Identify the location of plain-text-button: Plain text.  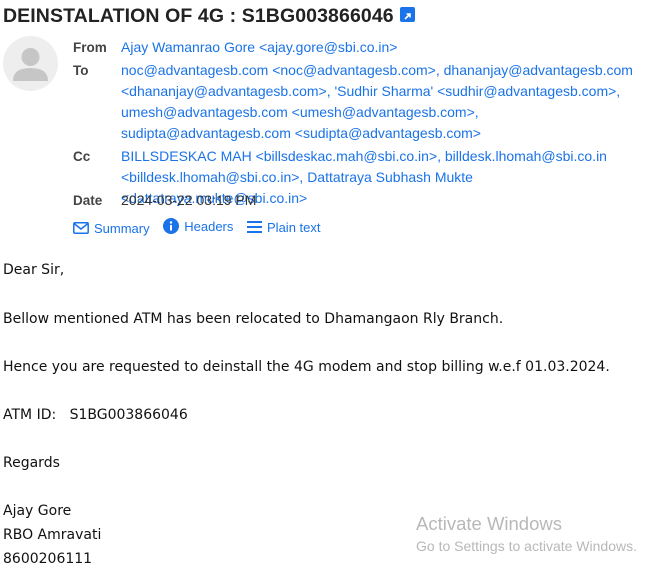
(284, 227).